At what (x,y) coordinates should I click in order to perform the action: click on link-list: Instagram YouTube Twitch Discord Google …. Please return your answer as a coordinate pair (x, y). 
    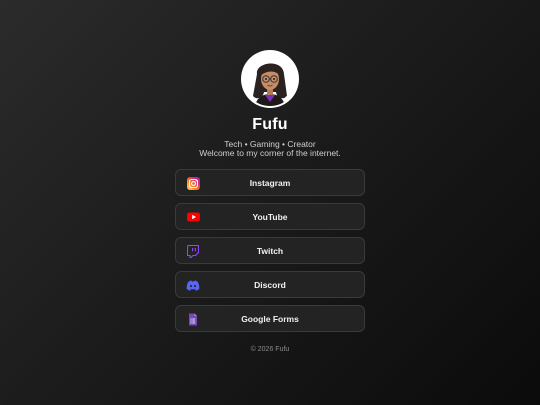
    Looking at the image, I should click on (270, 254).